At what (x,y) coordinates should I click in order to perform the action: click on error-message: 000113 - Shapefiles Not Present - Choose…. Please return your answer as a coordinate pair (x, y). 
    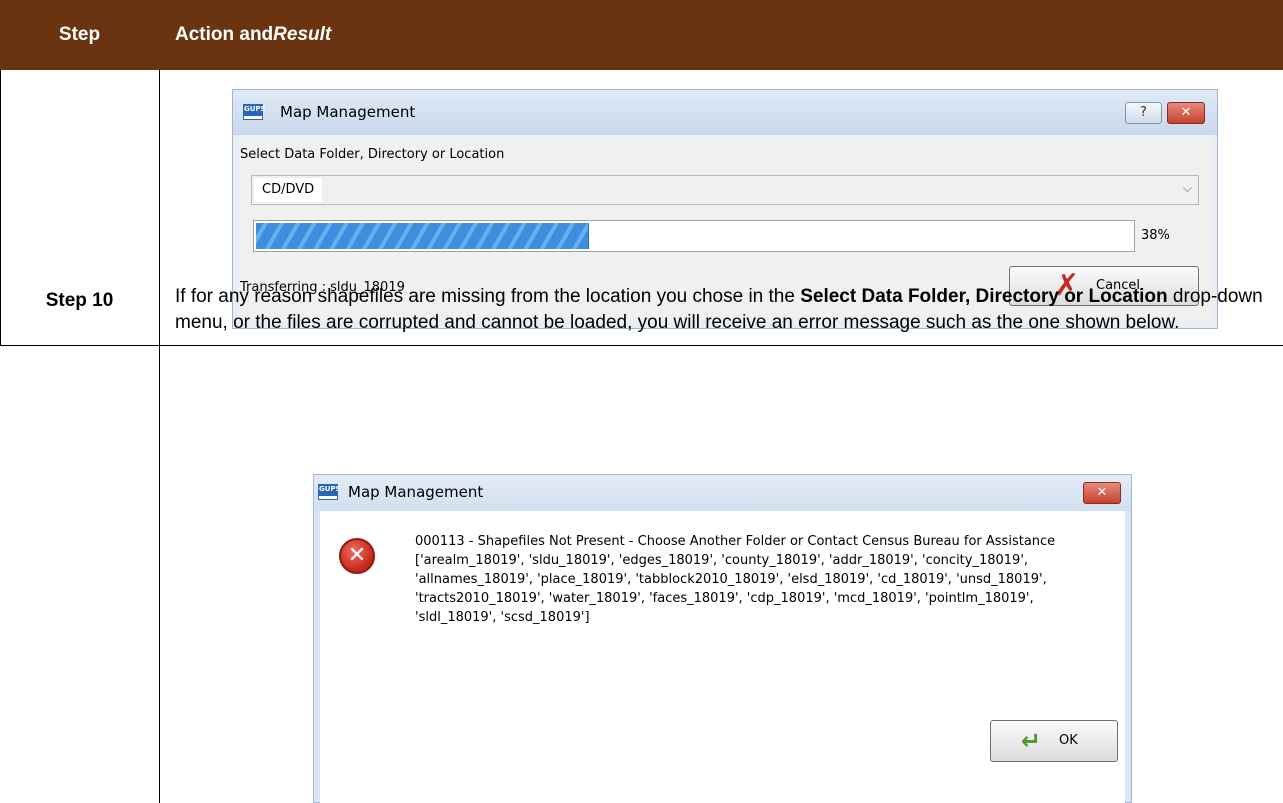
    Looking at the image, I should click on (735, 579).